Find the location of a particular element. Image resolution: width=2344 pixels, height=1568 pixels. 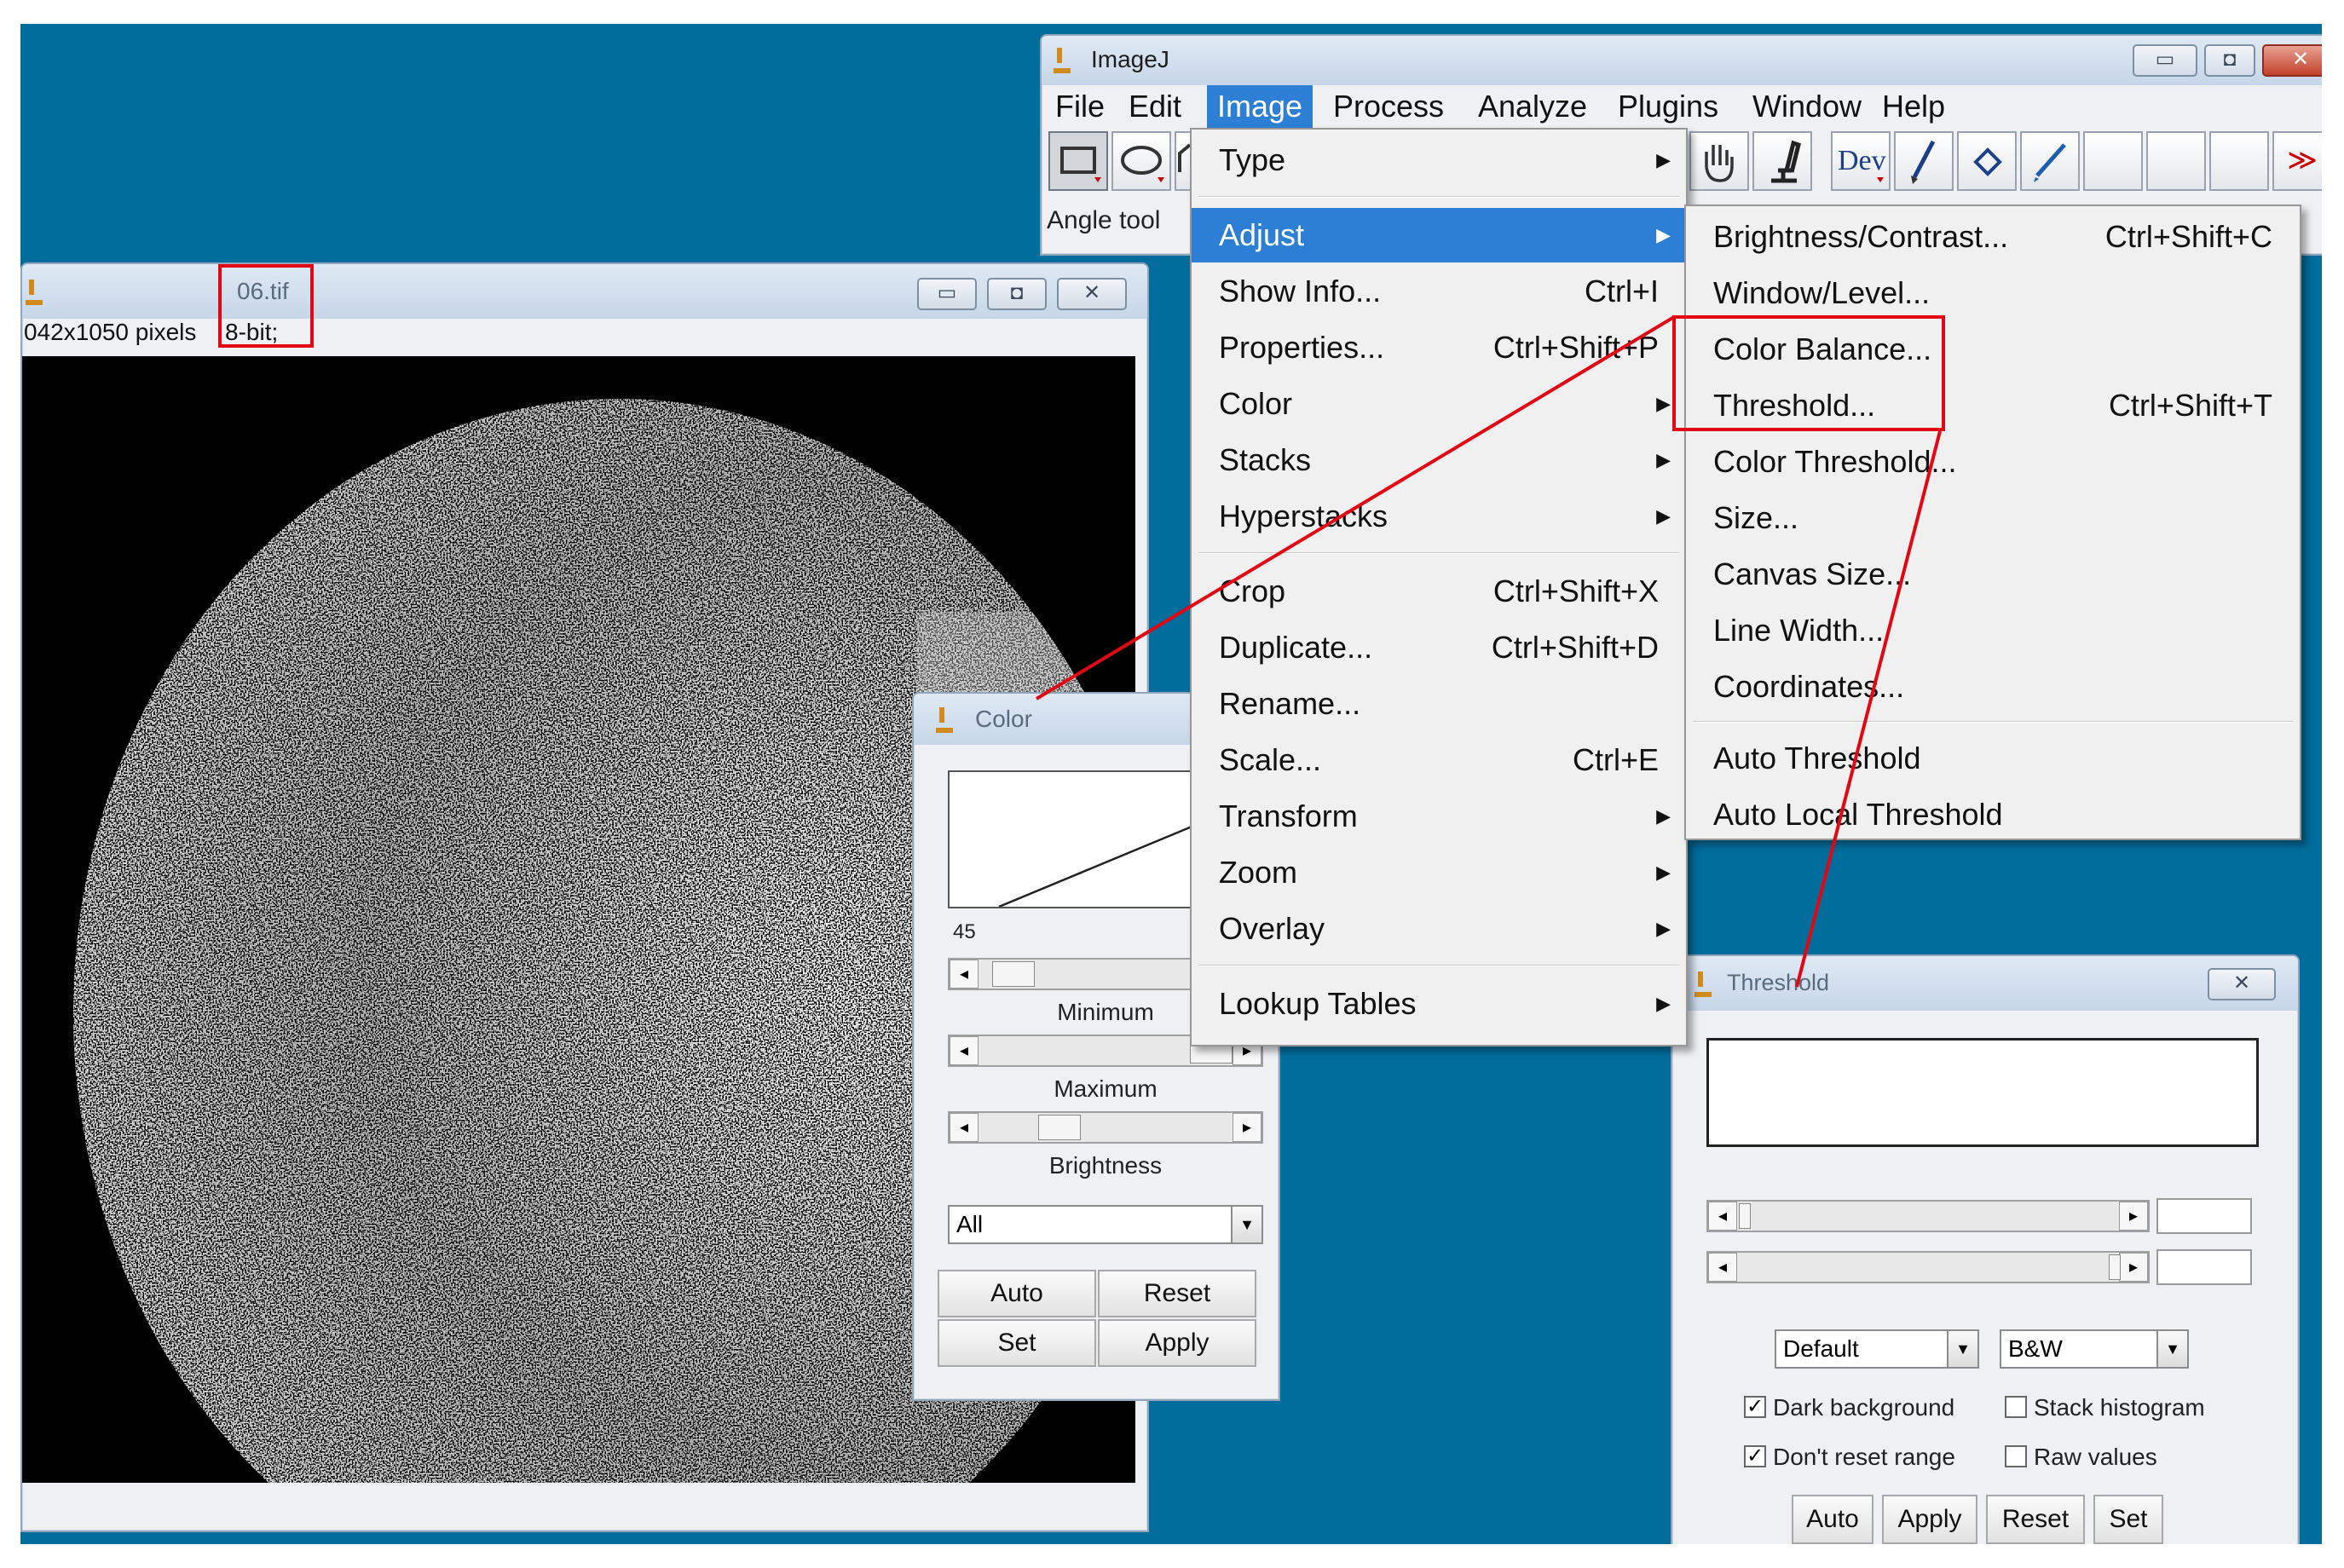

connector-line-threshold is located at coordinates (1868, 709).